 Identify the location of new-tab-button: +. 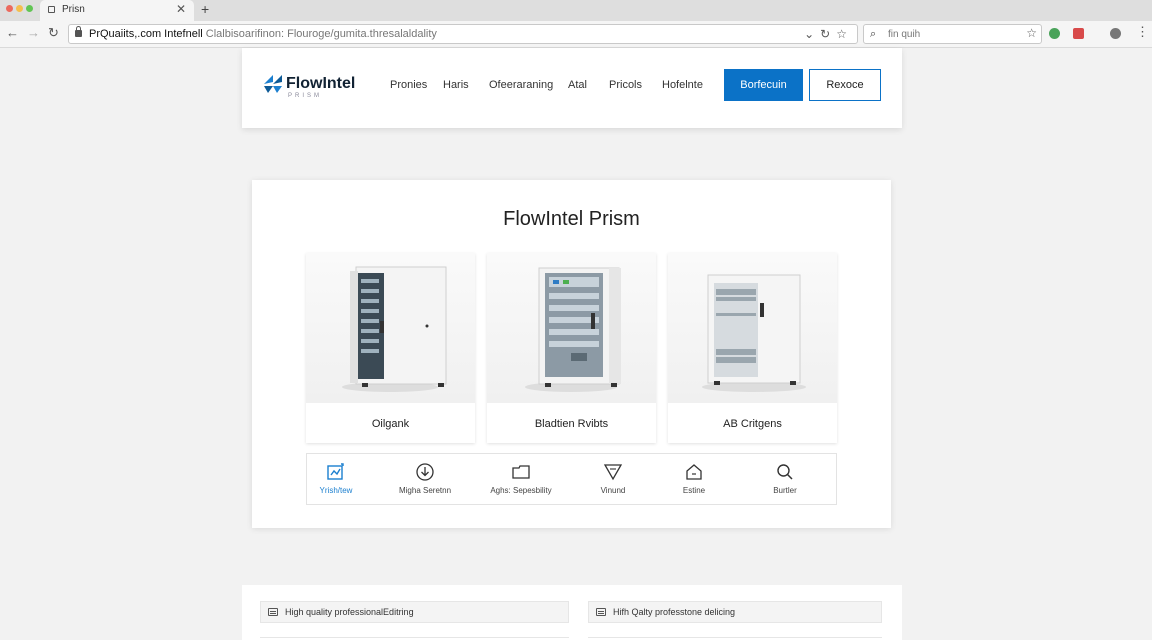
(205, 9).